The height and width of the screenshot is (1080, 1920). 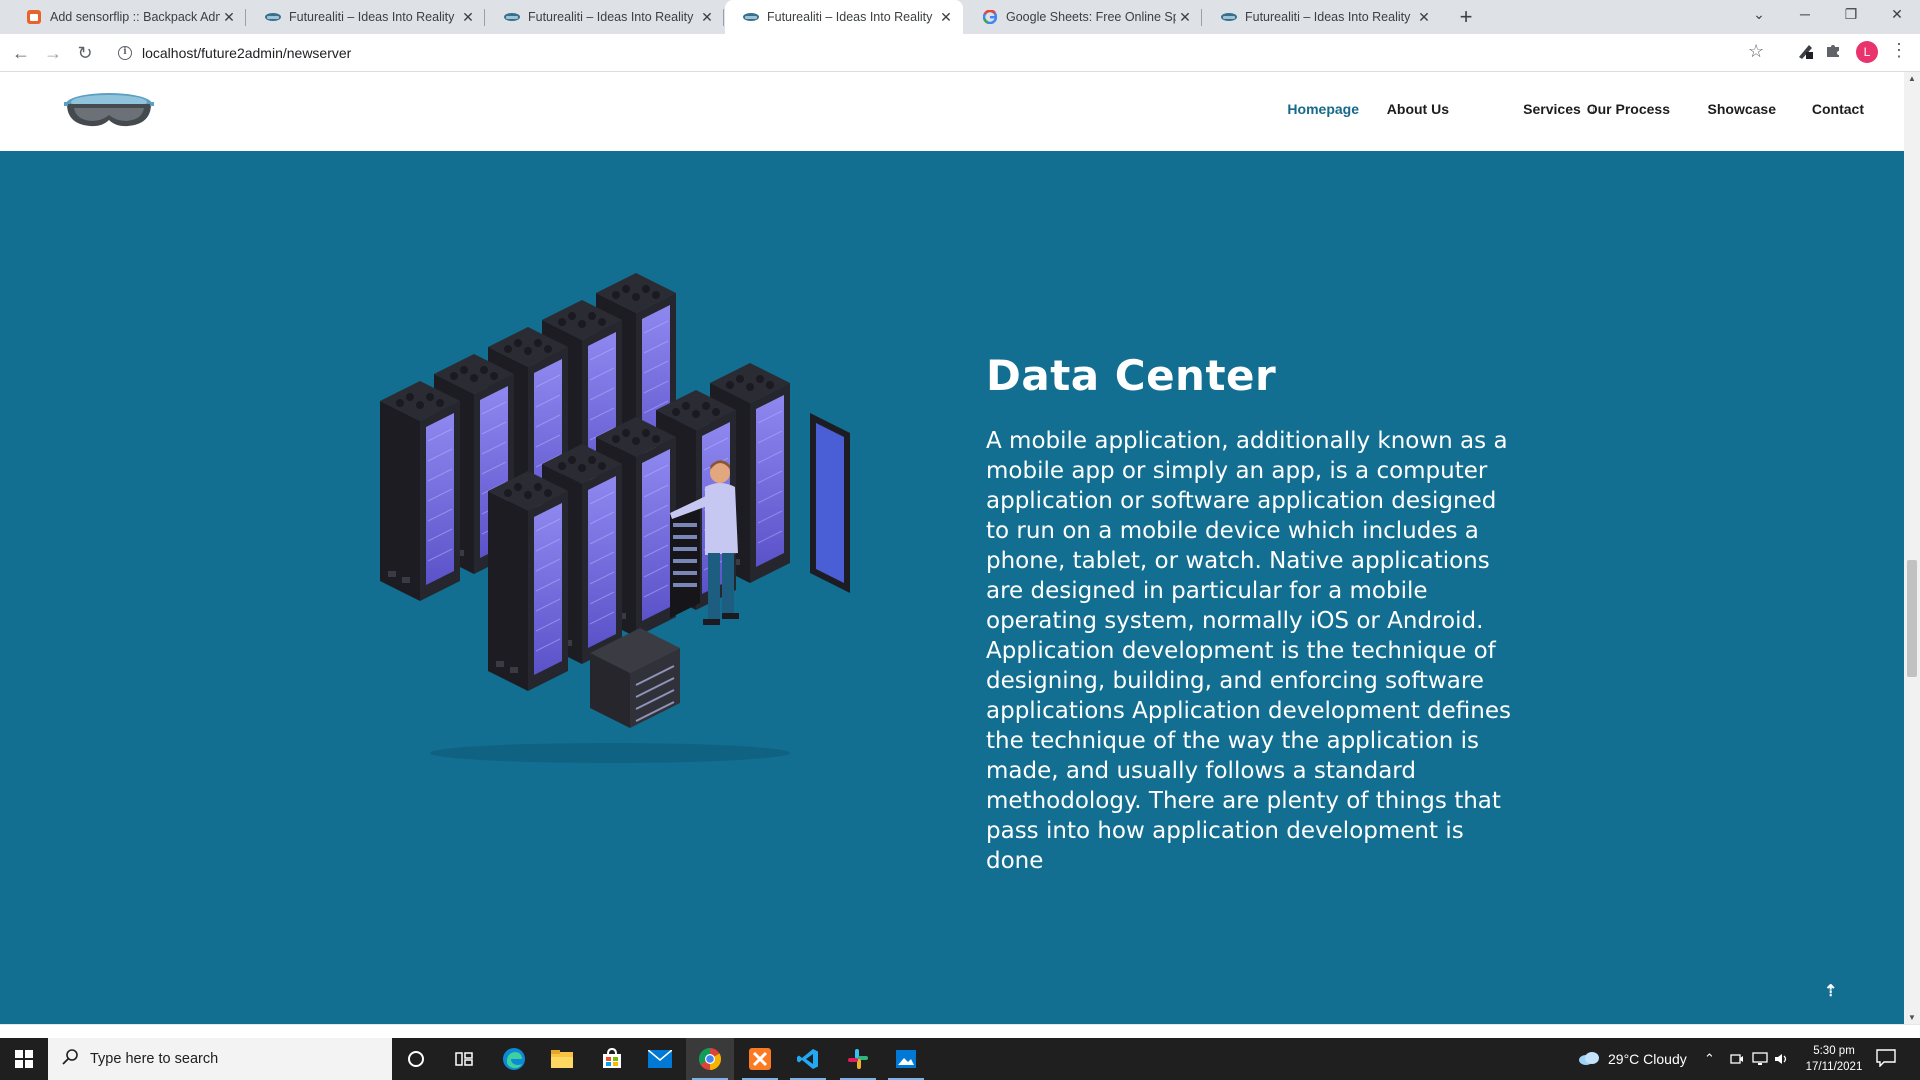 What do you see at coordinates (1897, 15) in the screenshot?
I see `close-window-button: ✕` at bounding box center [1897, 15].